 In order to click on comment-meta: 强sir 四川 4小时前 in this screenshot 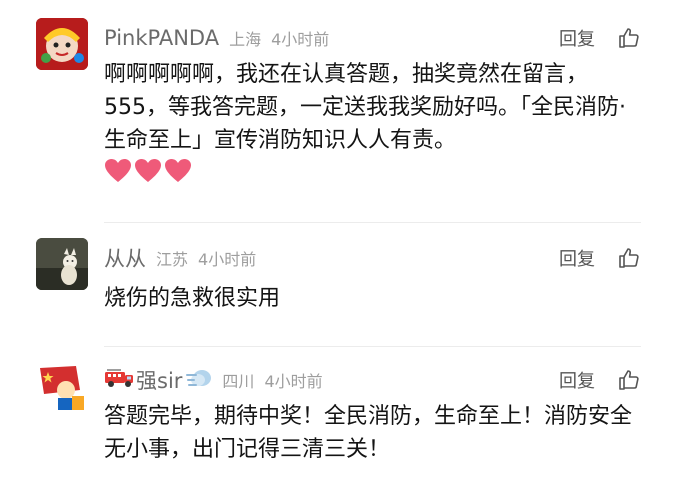, I will do `click(213, 380)`.